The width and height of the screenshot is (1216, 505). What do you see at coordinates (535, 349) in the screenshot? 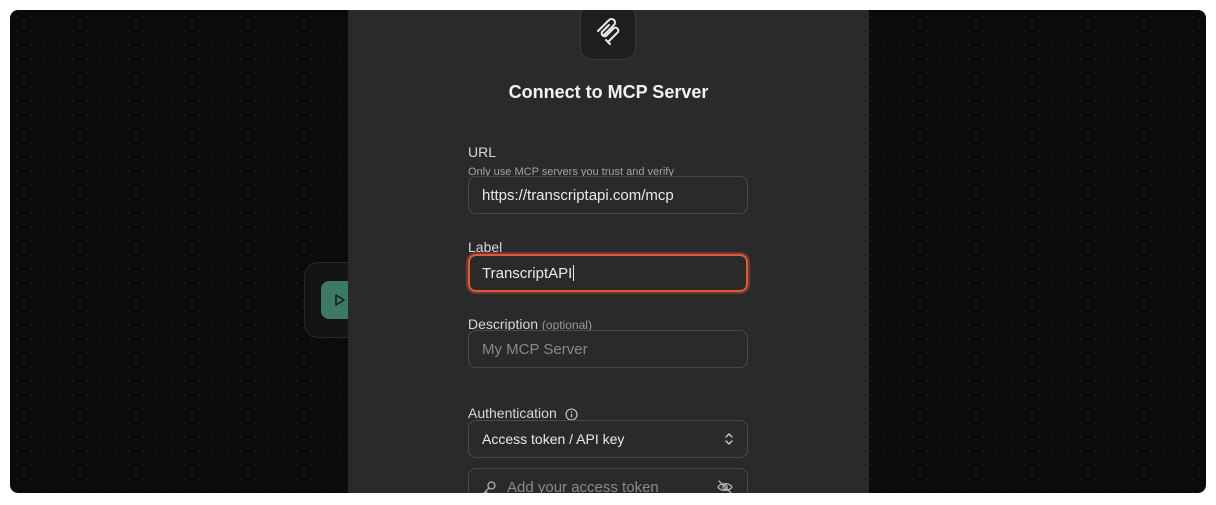
I see `description-placeholder: My MCP Server` at bounding box center [535, 349].